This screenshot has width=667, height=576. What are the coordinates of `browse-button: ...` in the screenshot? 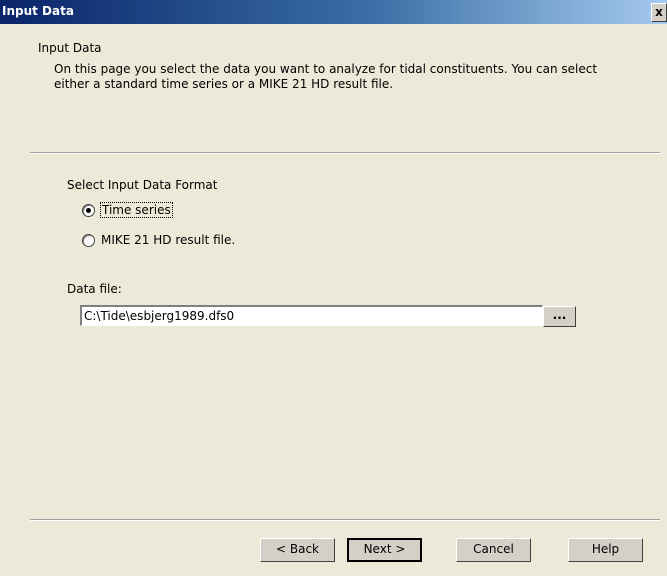 It's located at (559, 316).